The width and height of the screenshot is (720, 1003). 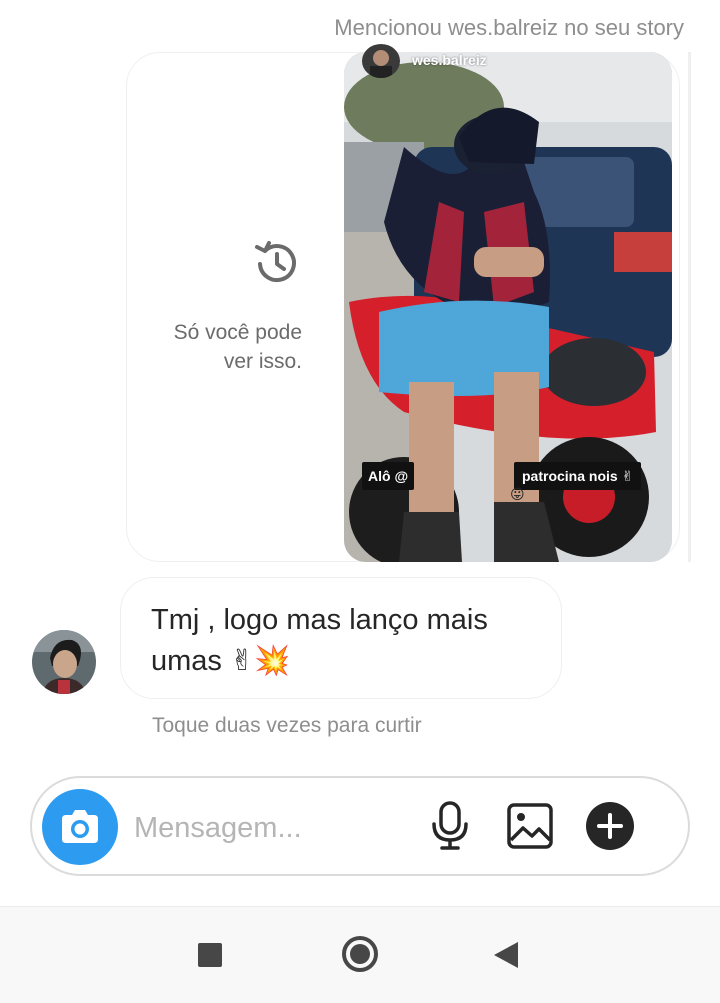 I want to click on plus-icon, so click(x=610, y=826).